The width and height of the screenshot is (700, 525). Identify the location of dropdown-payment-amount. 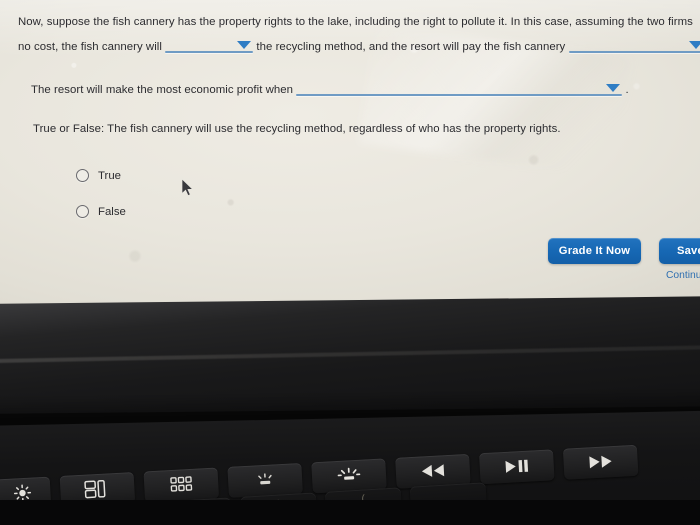
(634, 47).